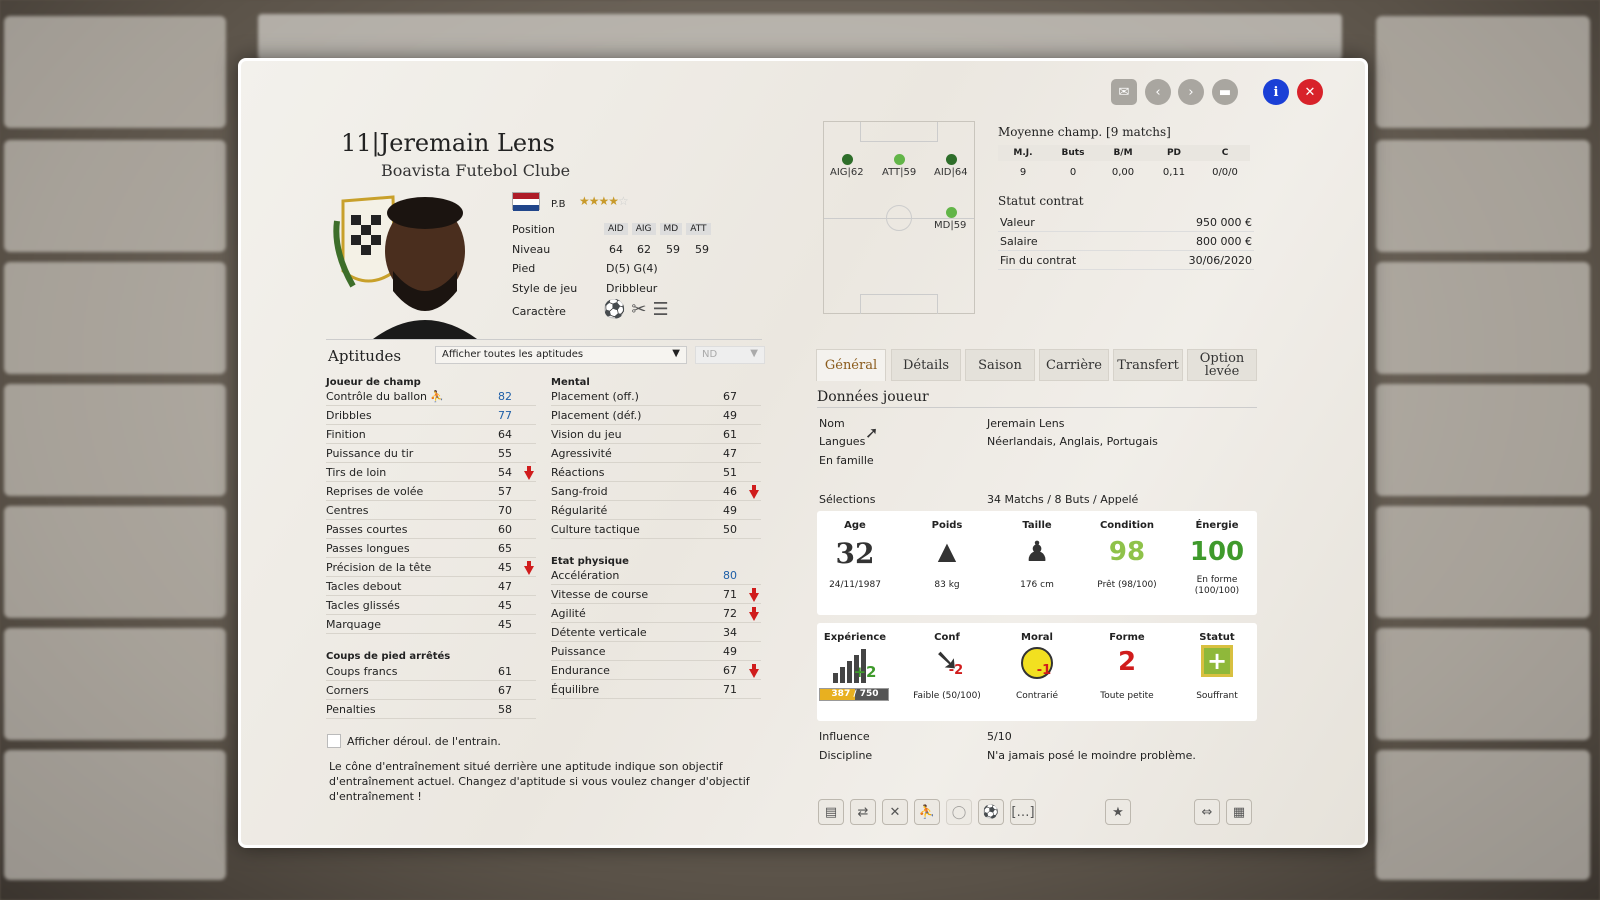 Image resolution: width=1600 pixels, height=900 pixels. What do you see at coordinates (1037, 696) in the screenshot?
I see `morale-status: Contrarié` at bounding box center [1037, 696].